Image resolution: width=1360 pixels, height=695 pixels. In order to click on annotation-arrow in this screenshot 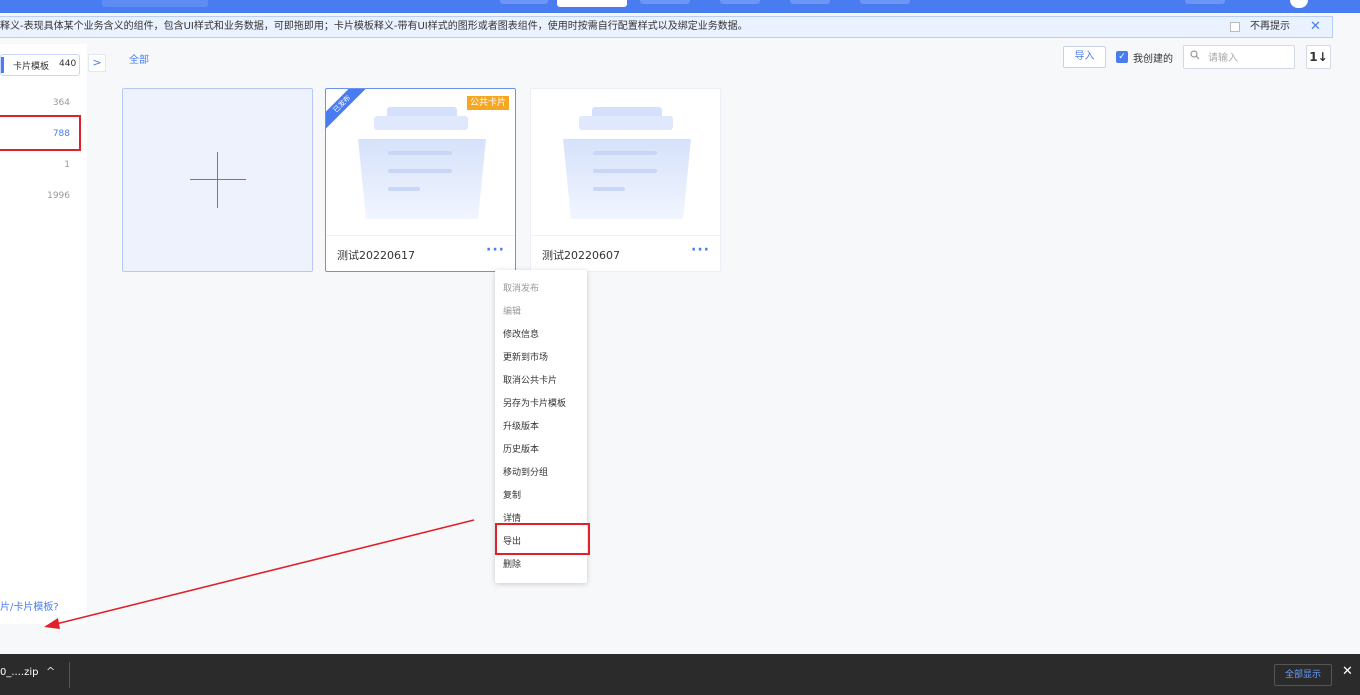, I will do `click(259, 574)`.